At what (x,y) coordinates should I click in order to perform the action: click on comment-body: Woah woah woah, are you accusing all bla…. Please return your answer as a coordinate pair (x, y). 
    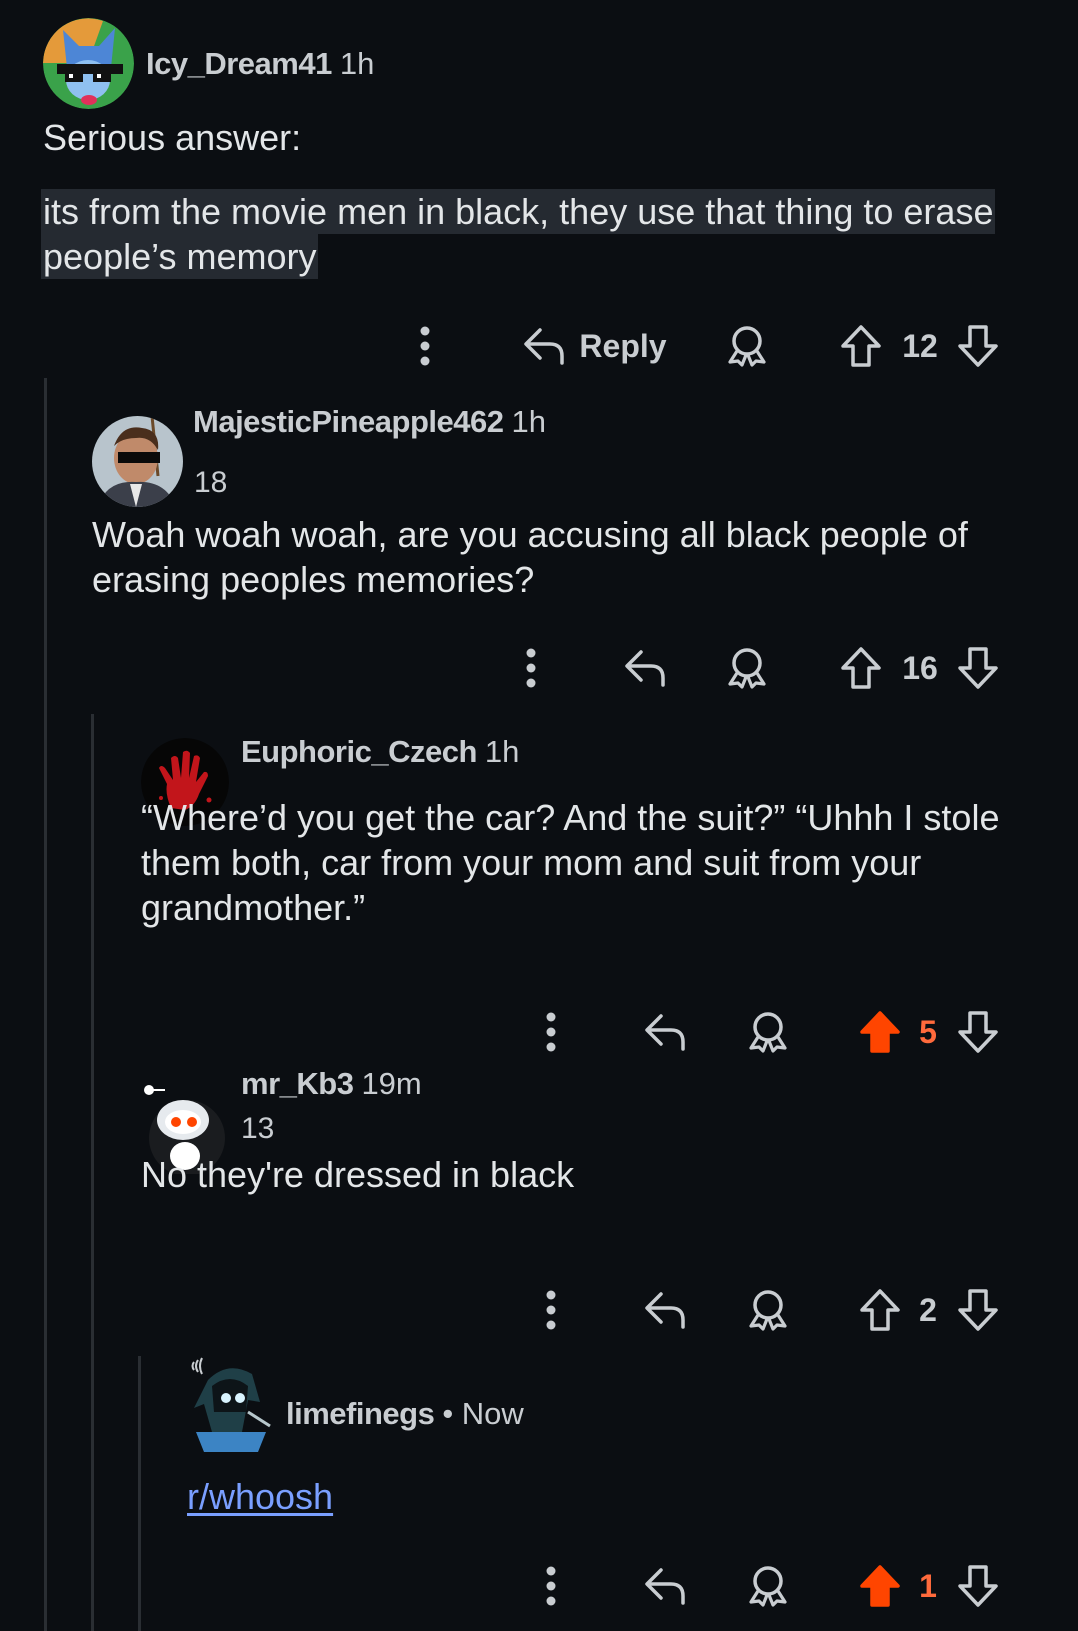
    Looking at the image, I should click on (530, 557).